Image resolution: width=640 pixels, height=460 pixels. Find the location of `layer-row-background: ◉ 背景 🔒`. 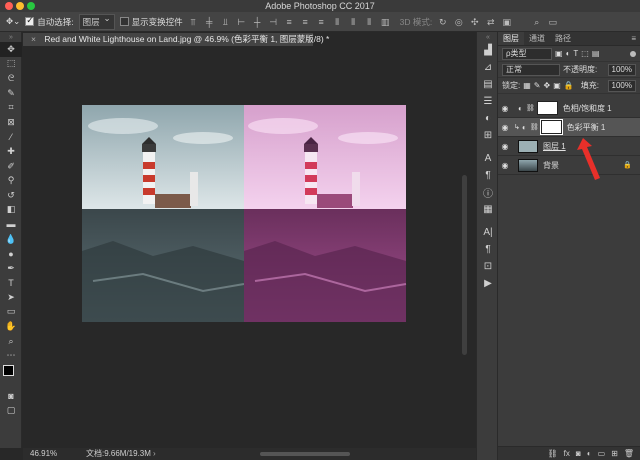

layer-row-background: ◉ 背景 🔒 is located at coordinates (569, 165).